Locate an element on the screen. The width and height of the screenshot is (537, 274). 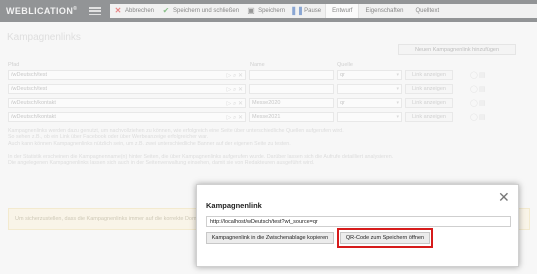
close-icon: ✕ is located at coordinates (504, 197).